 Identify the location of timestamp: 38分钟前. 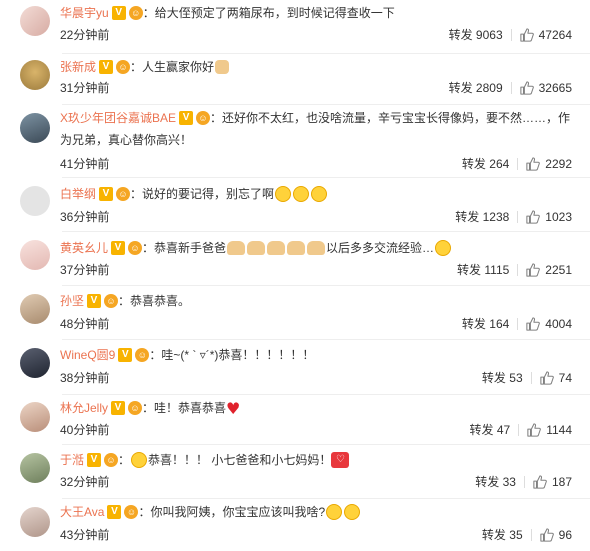
(85, 378).